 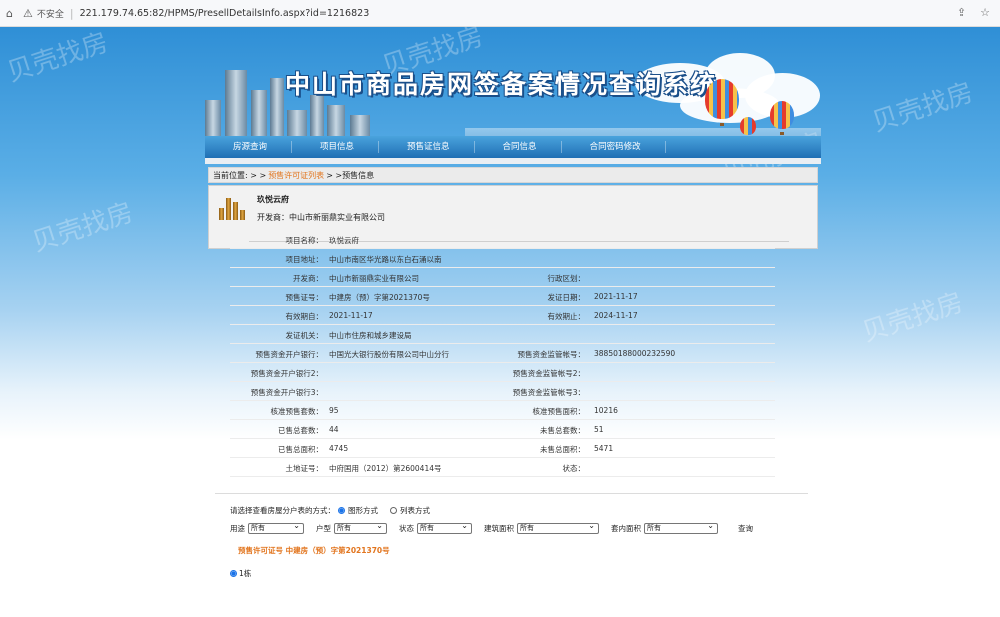 I want to click on detail-label: 有效期自：, so click(x=304, y=316).